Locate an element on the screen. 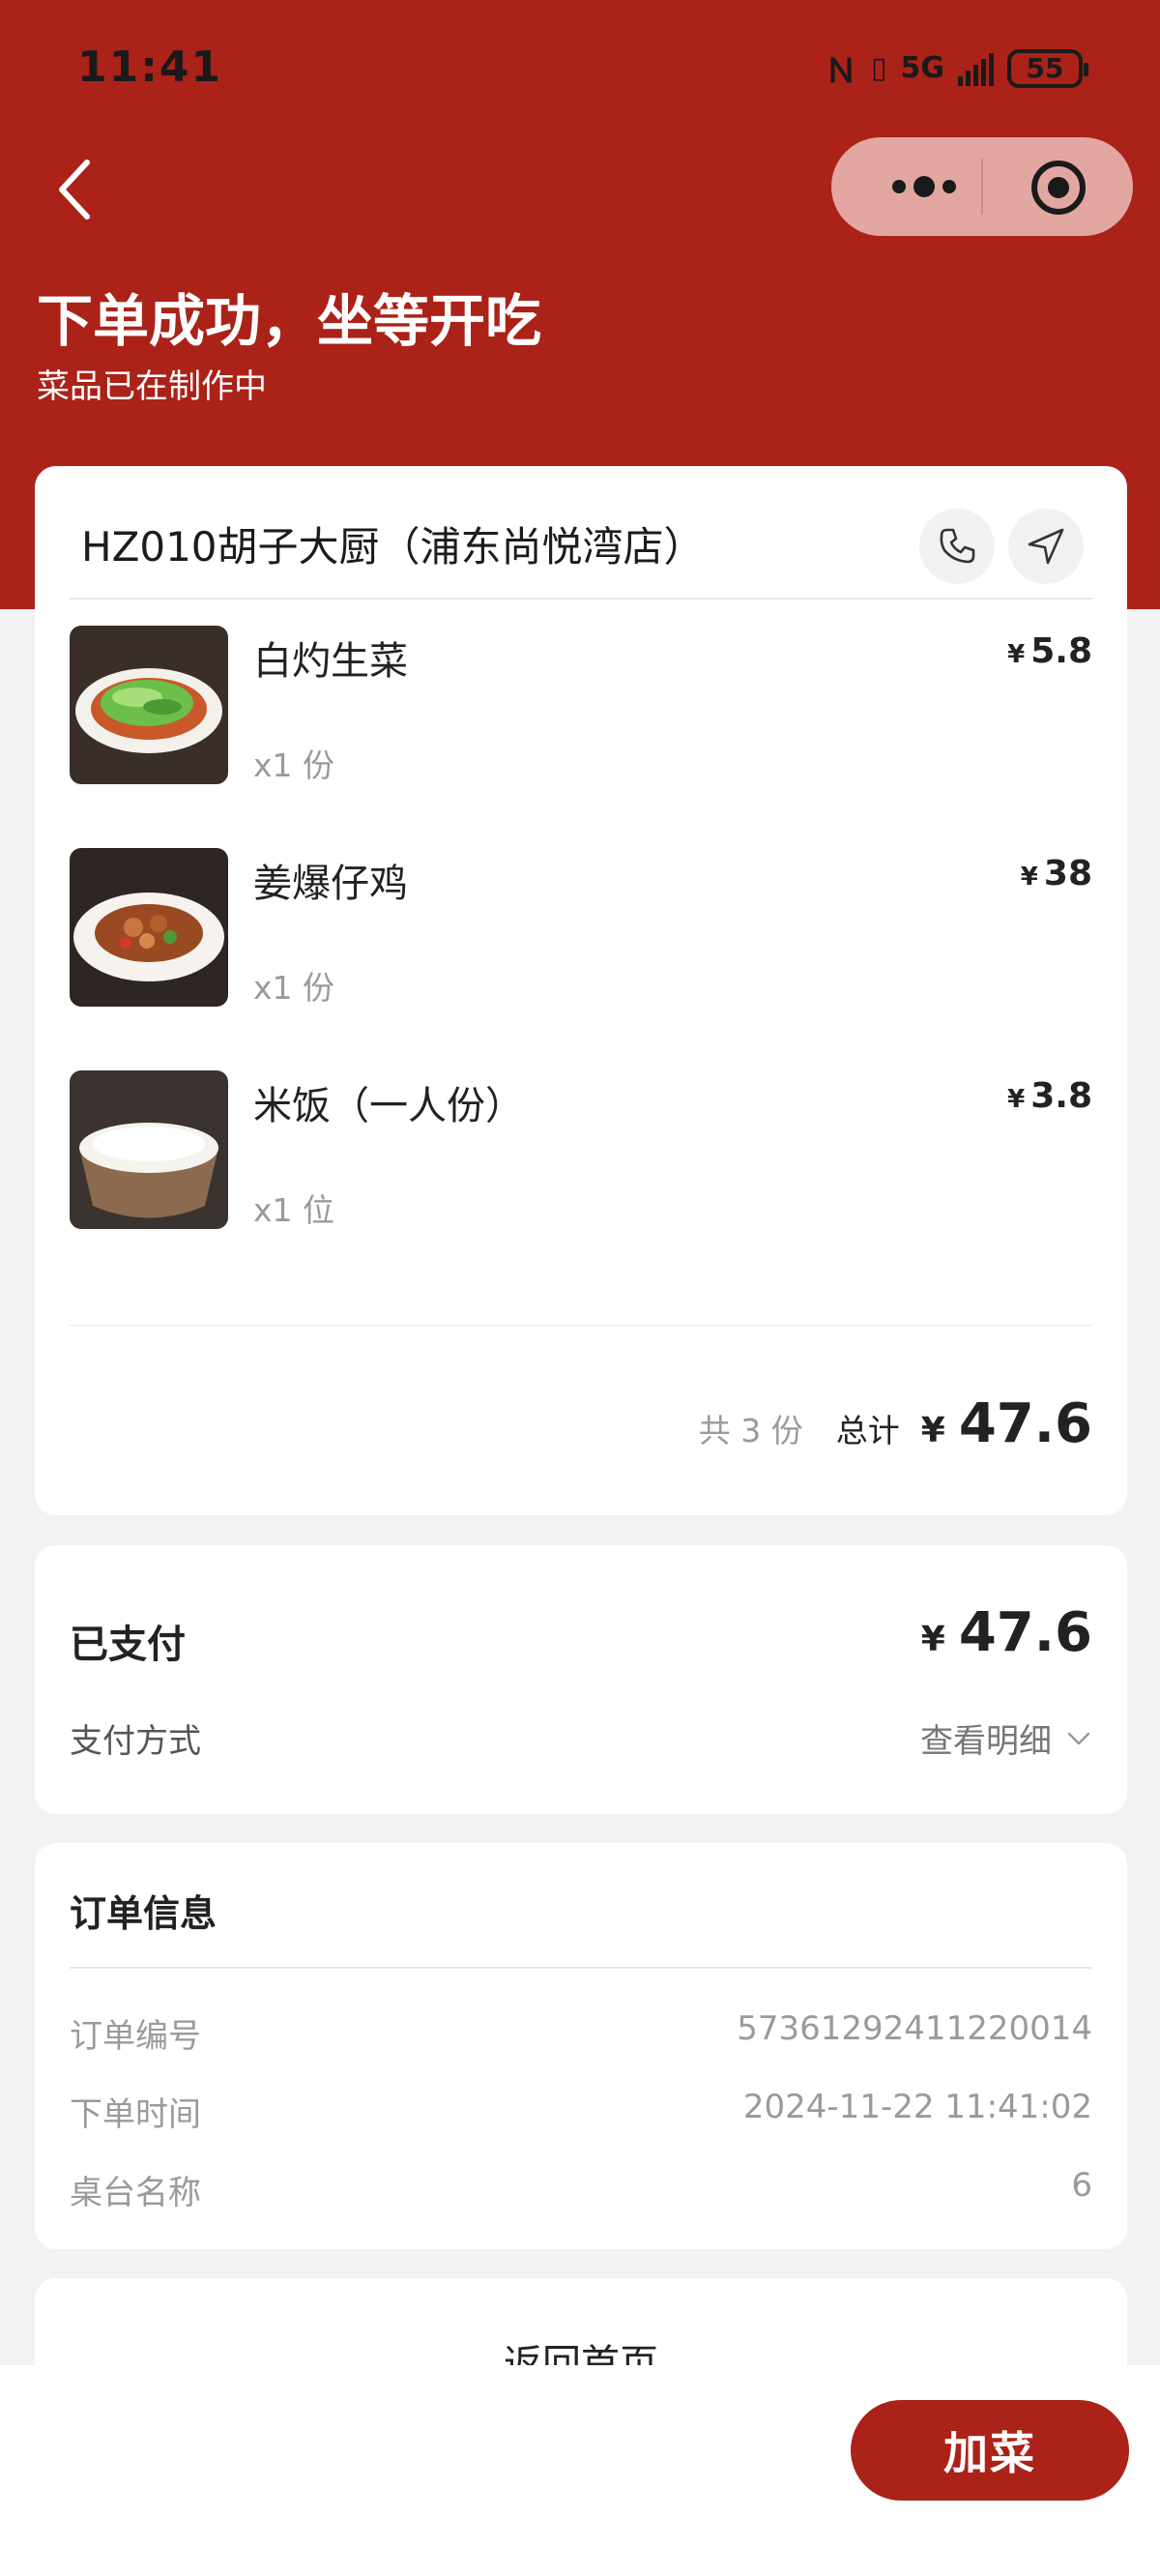 This screenshot has height=2576, width=1160. call-store-button is located at coordinates (957, 546).